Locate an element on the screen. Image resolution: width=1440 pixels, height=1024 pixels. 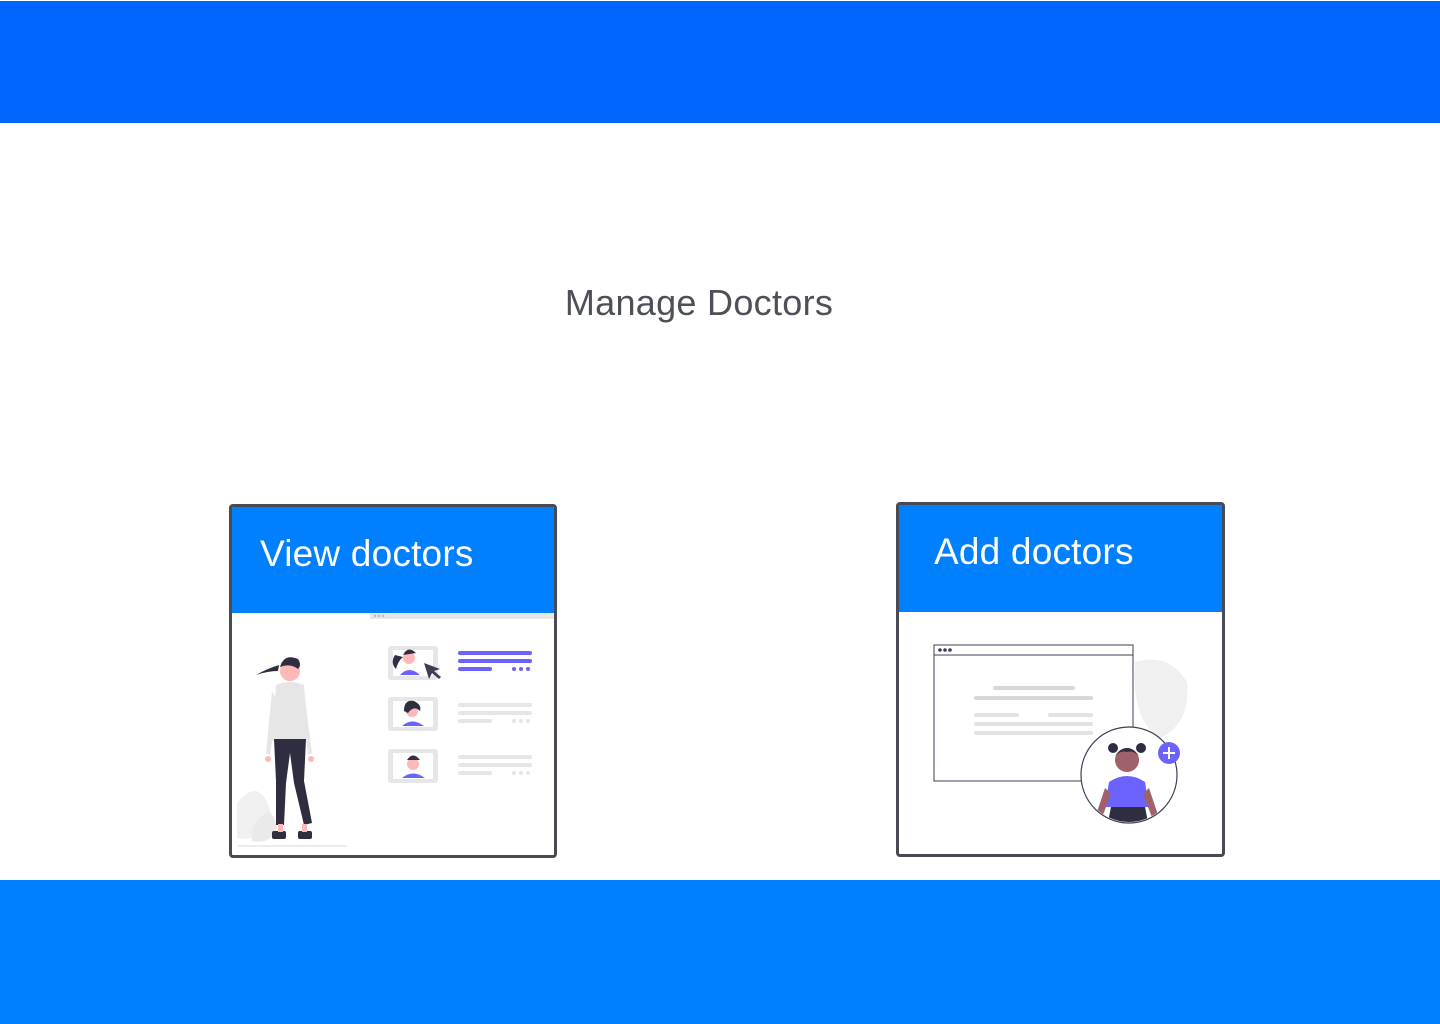
view-doctors-card: View doctors is located at coordinates (393, 681).